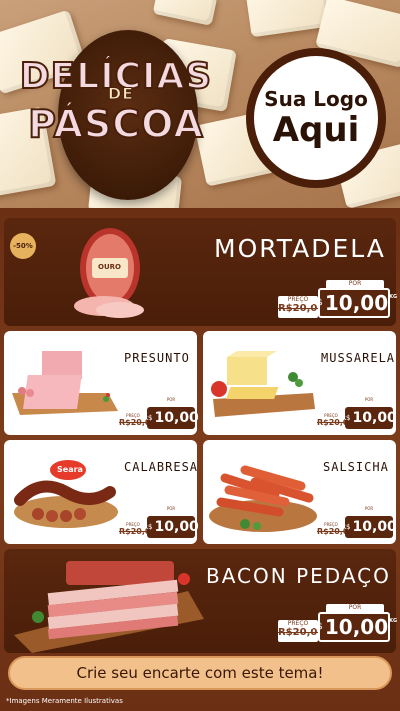 The height and width of the screenshot is (711, 400). Describe the element at coordinates (109, 267) in the screenshot. I see `brand-ouro-label: OURO` at that location.